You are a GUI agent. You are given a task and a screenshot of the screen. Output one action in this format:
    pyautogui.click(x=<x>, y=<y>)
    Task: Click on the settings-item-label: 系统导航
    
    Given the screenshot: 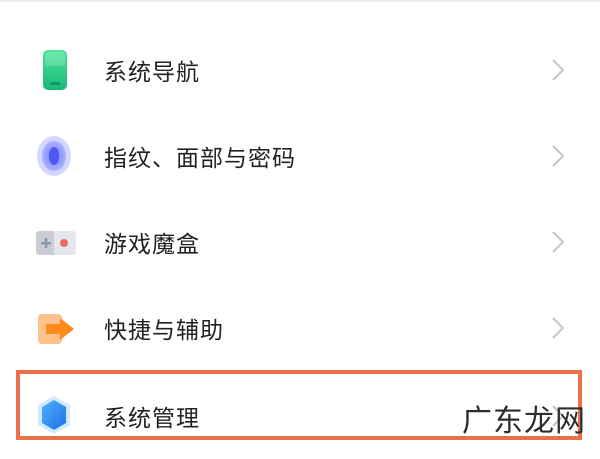 What is the action you would take?
    pyautogui.click(x=152, y=73)
    